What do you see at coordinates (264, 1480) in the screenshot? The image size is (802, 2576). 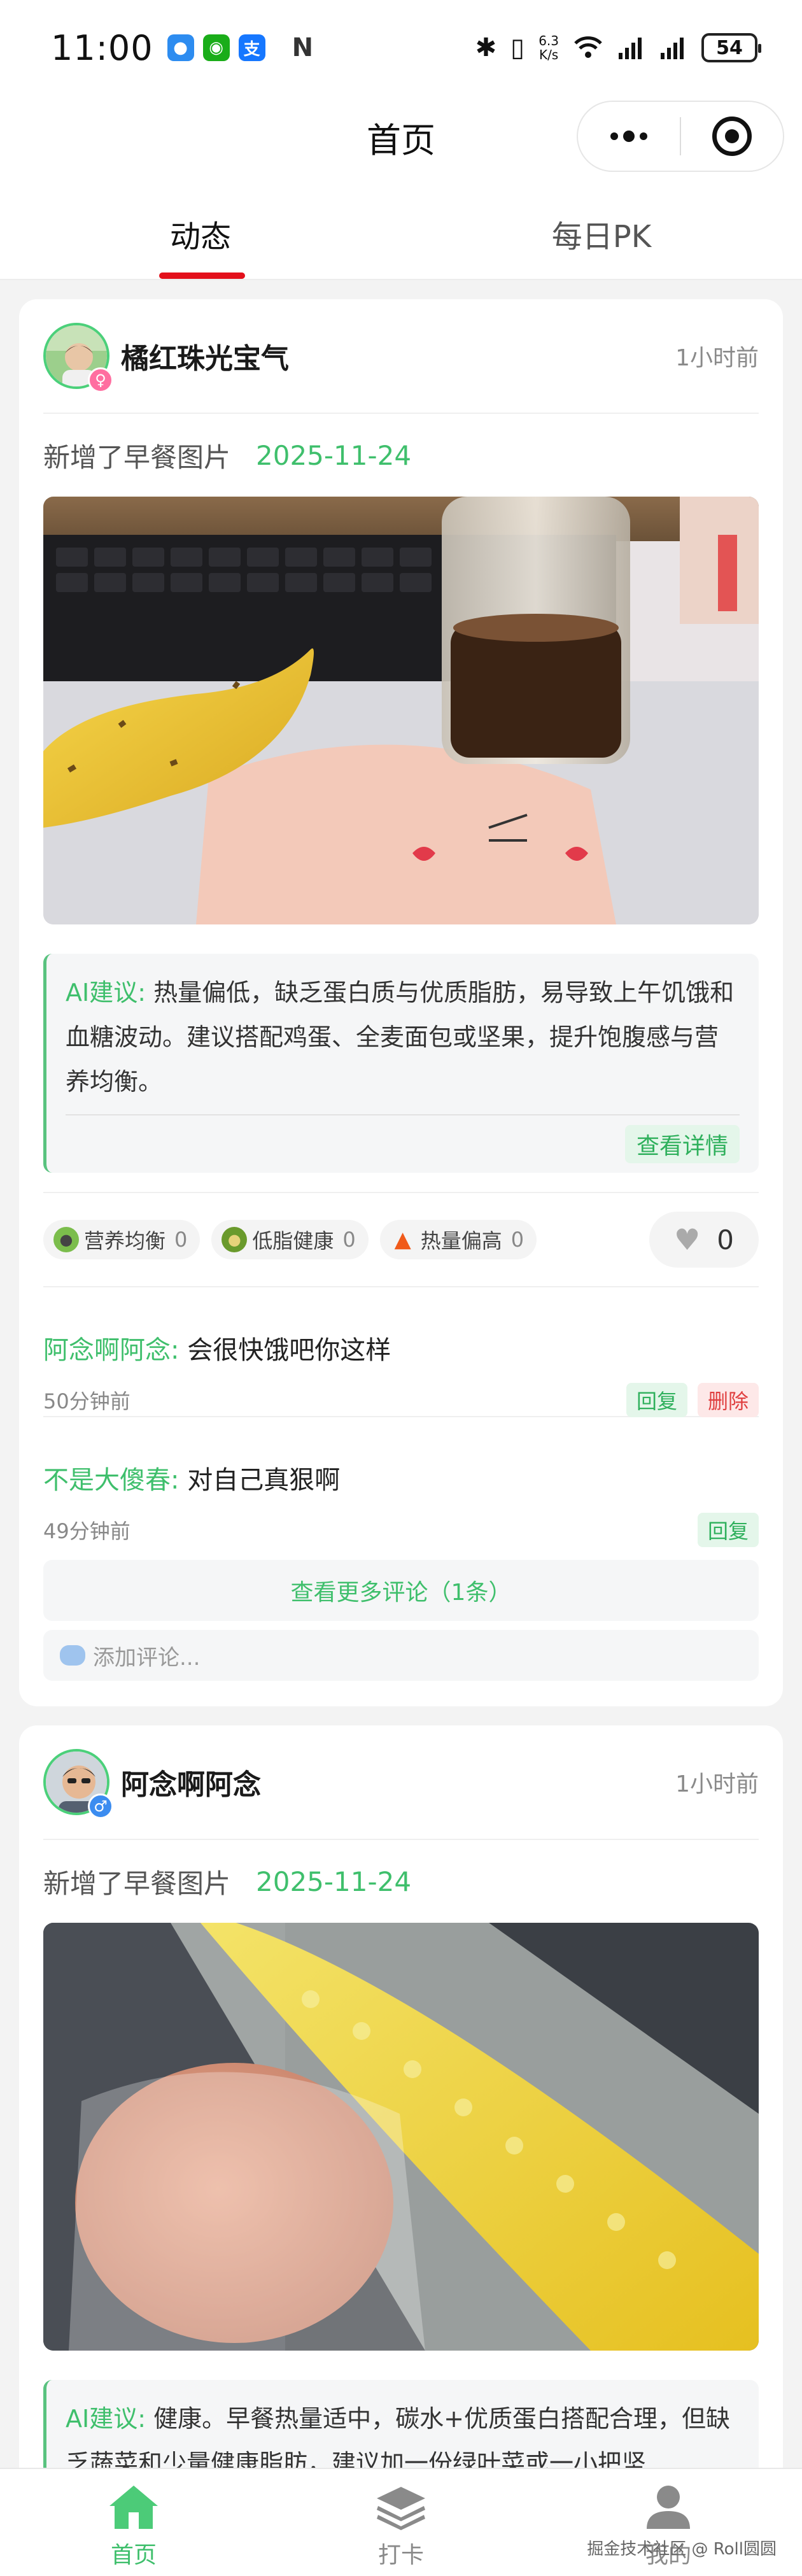 I see `comment-text: 对自己真狠啊` at bounding box center [264, 1480].